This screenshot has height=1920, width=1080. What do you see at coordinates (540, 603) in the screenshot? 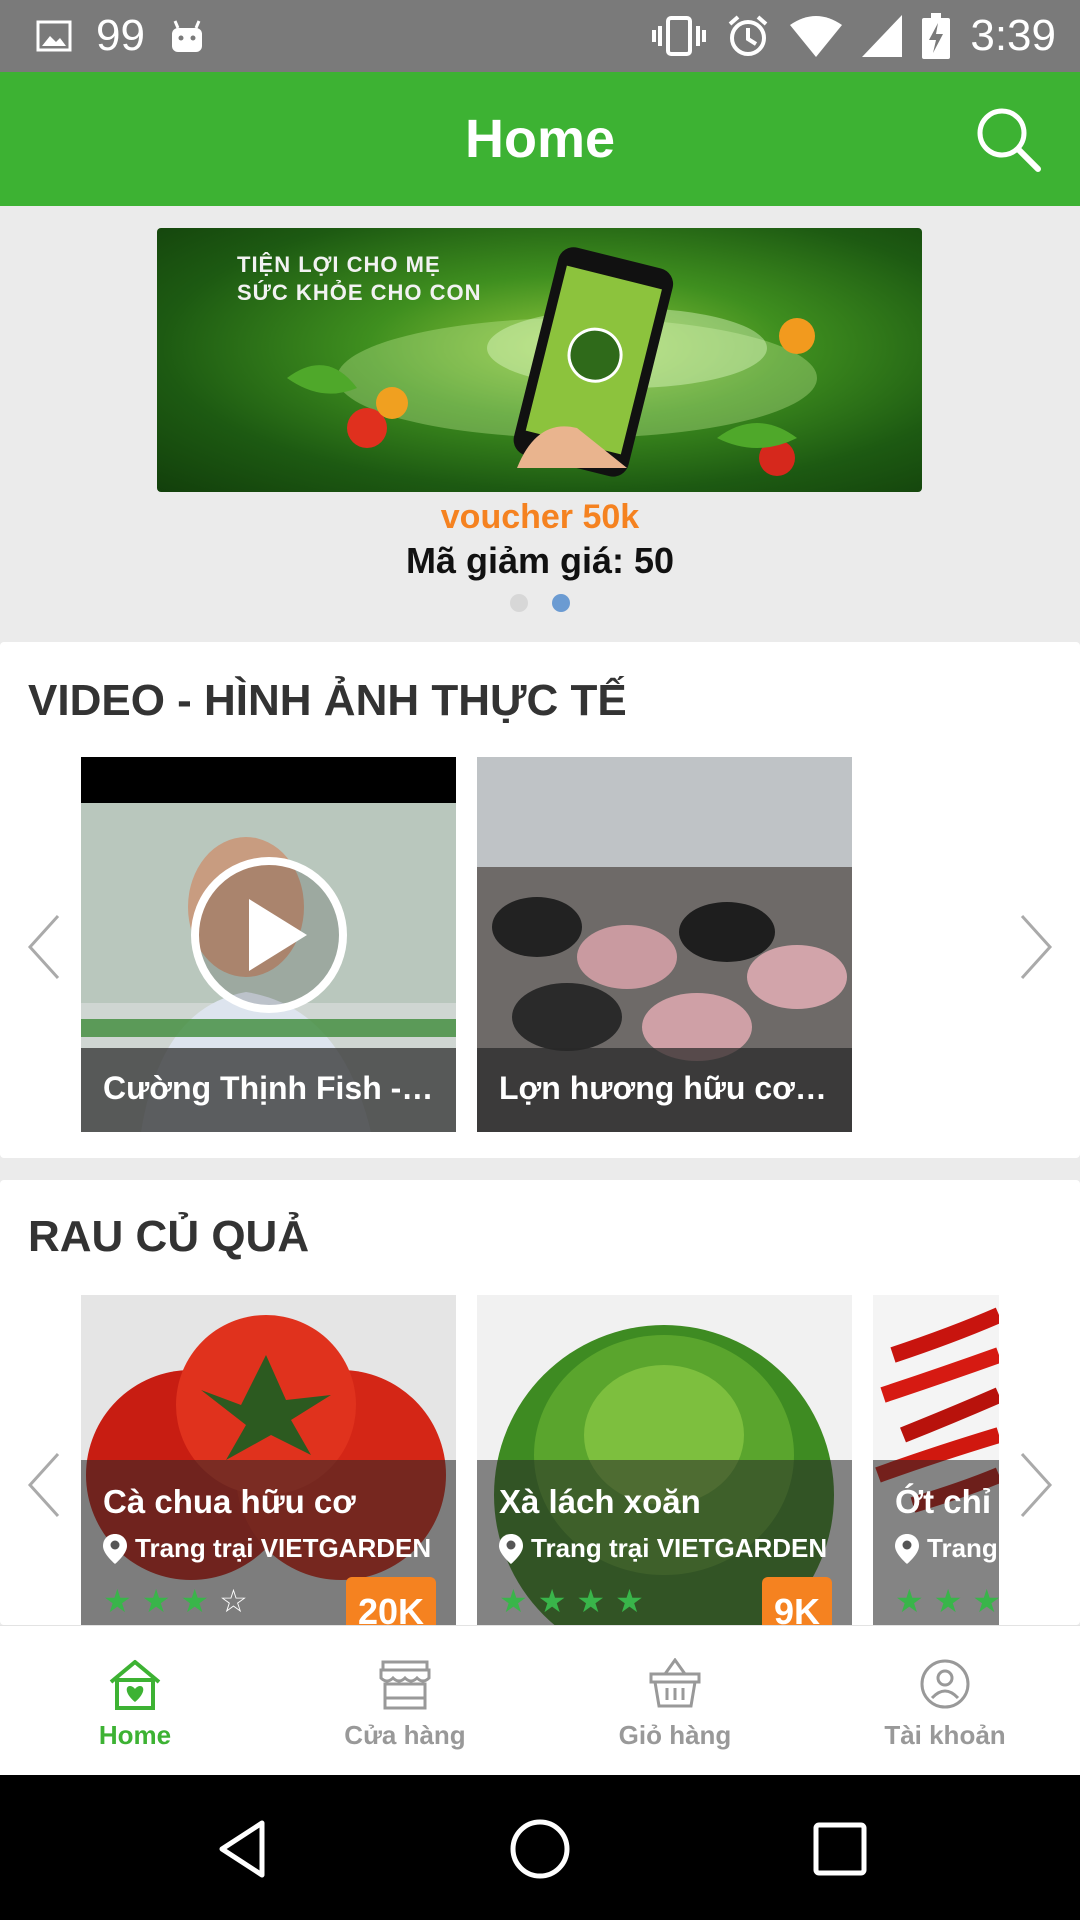
I see `banner-pagination` at bounding box center [540, 603].